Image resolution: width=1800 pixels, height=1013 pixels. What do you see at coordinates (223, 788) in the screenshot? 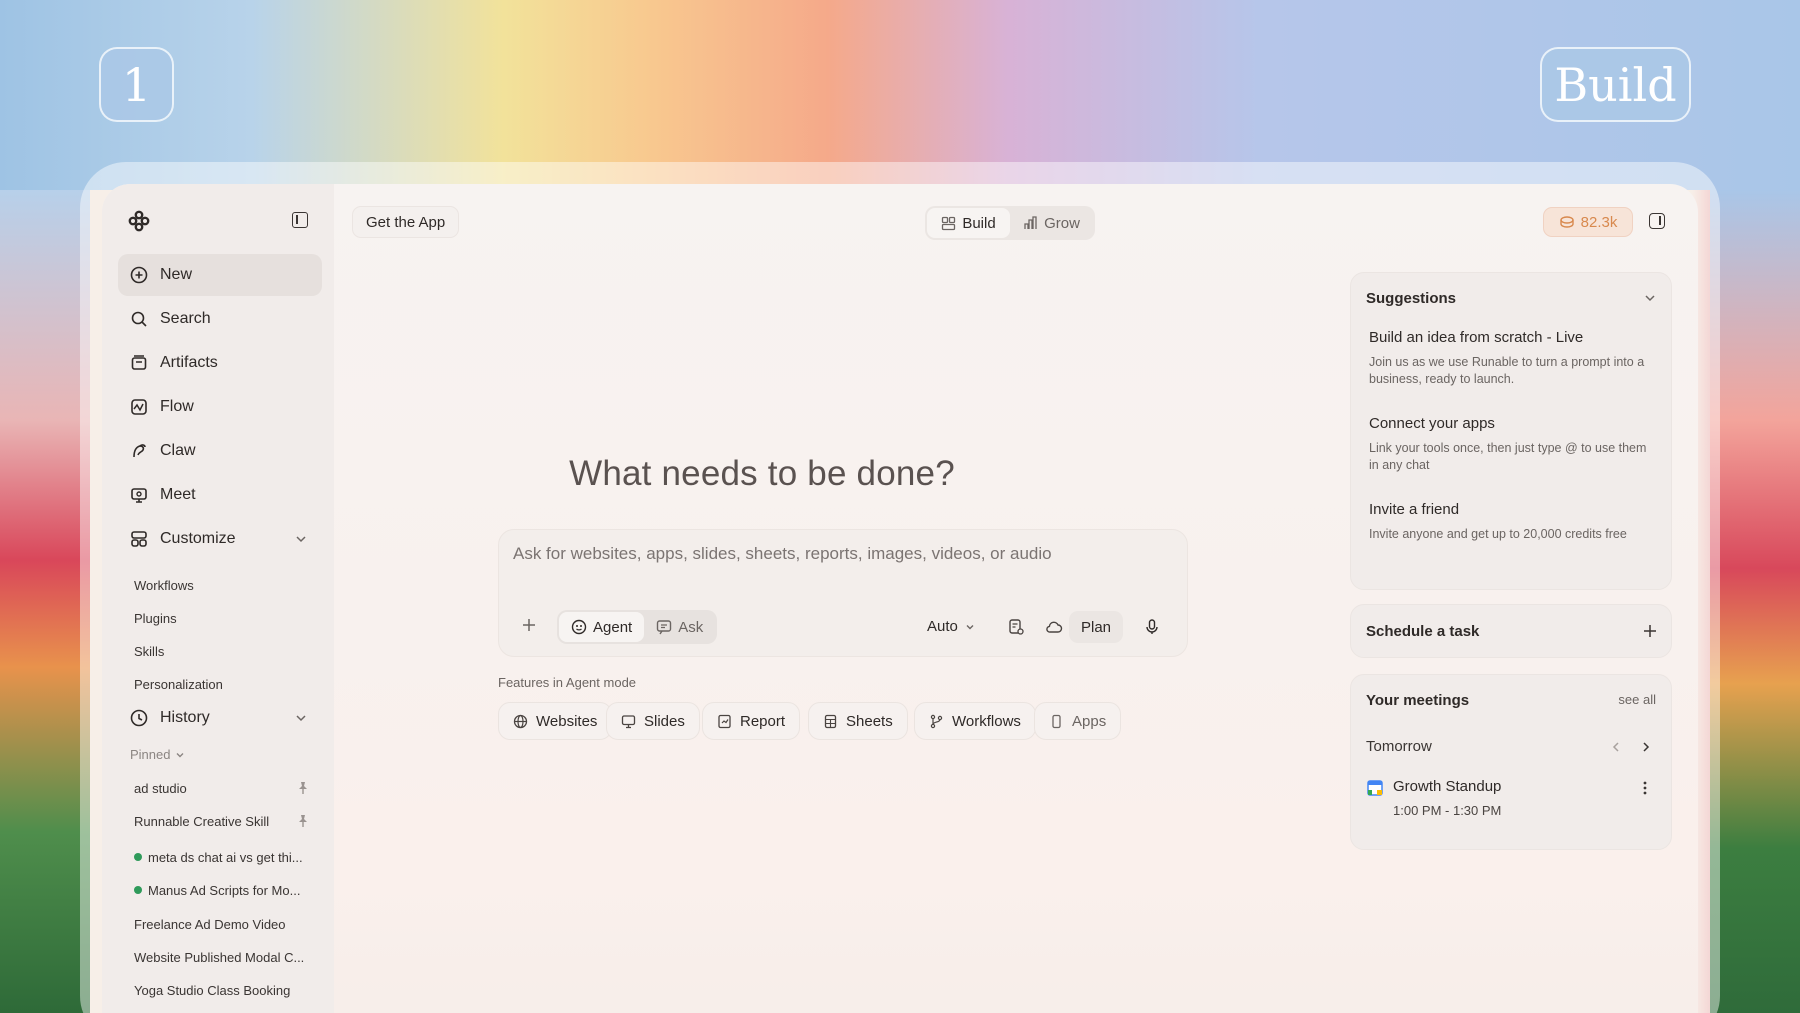
I see `history-item: ad studio` at bounding box center [223, 788].